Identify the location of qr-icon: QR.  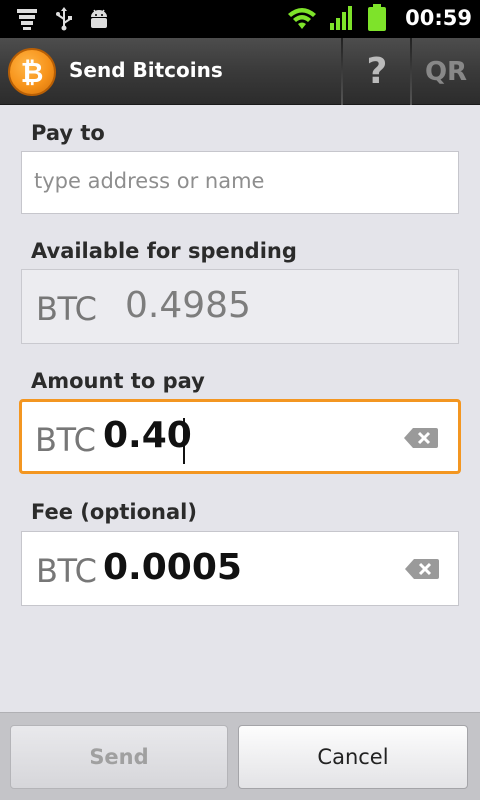
(446, 71).